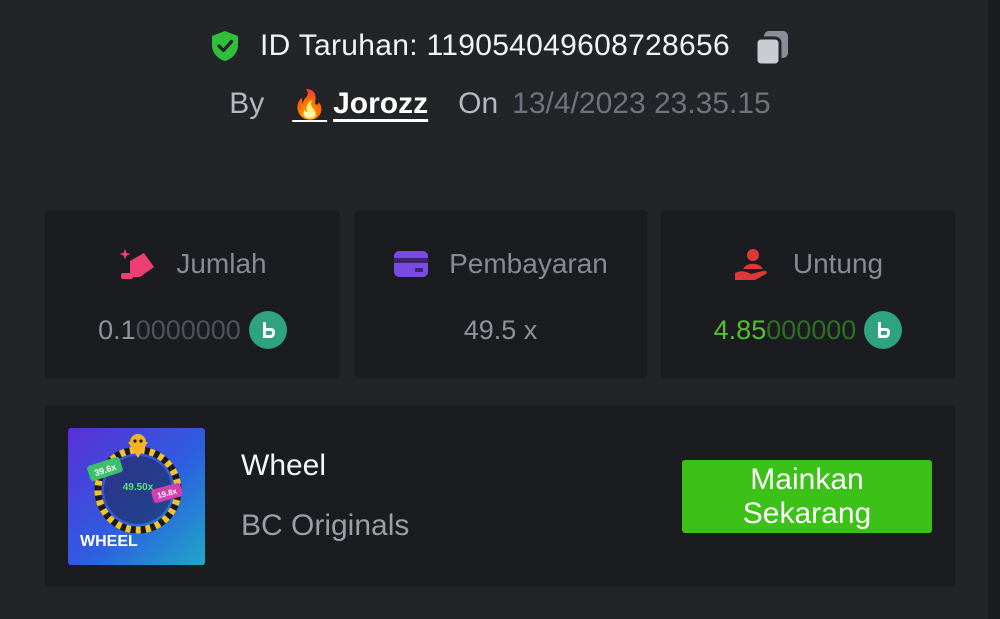 This screenshot has height=619, width=1000. Describe the element at coordinates (528, 263) in the screenshot. I see `stat-label-payout: Pembayaran` at that location.